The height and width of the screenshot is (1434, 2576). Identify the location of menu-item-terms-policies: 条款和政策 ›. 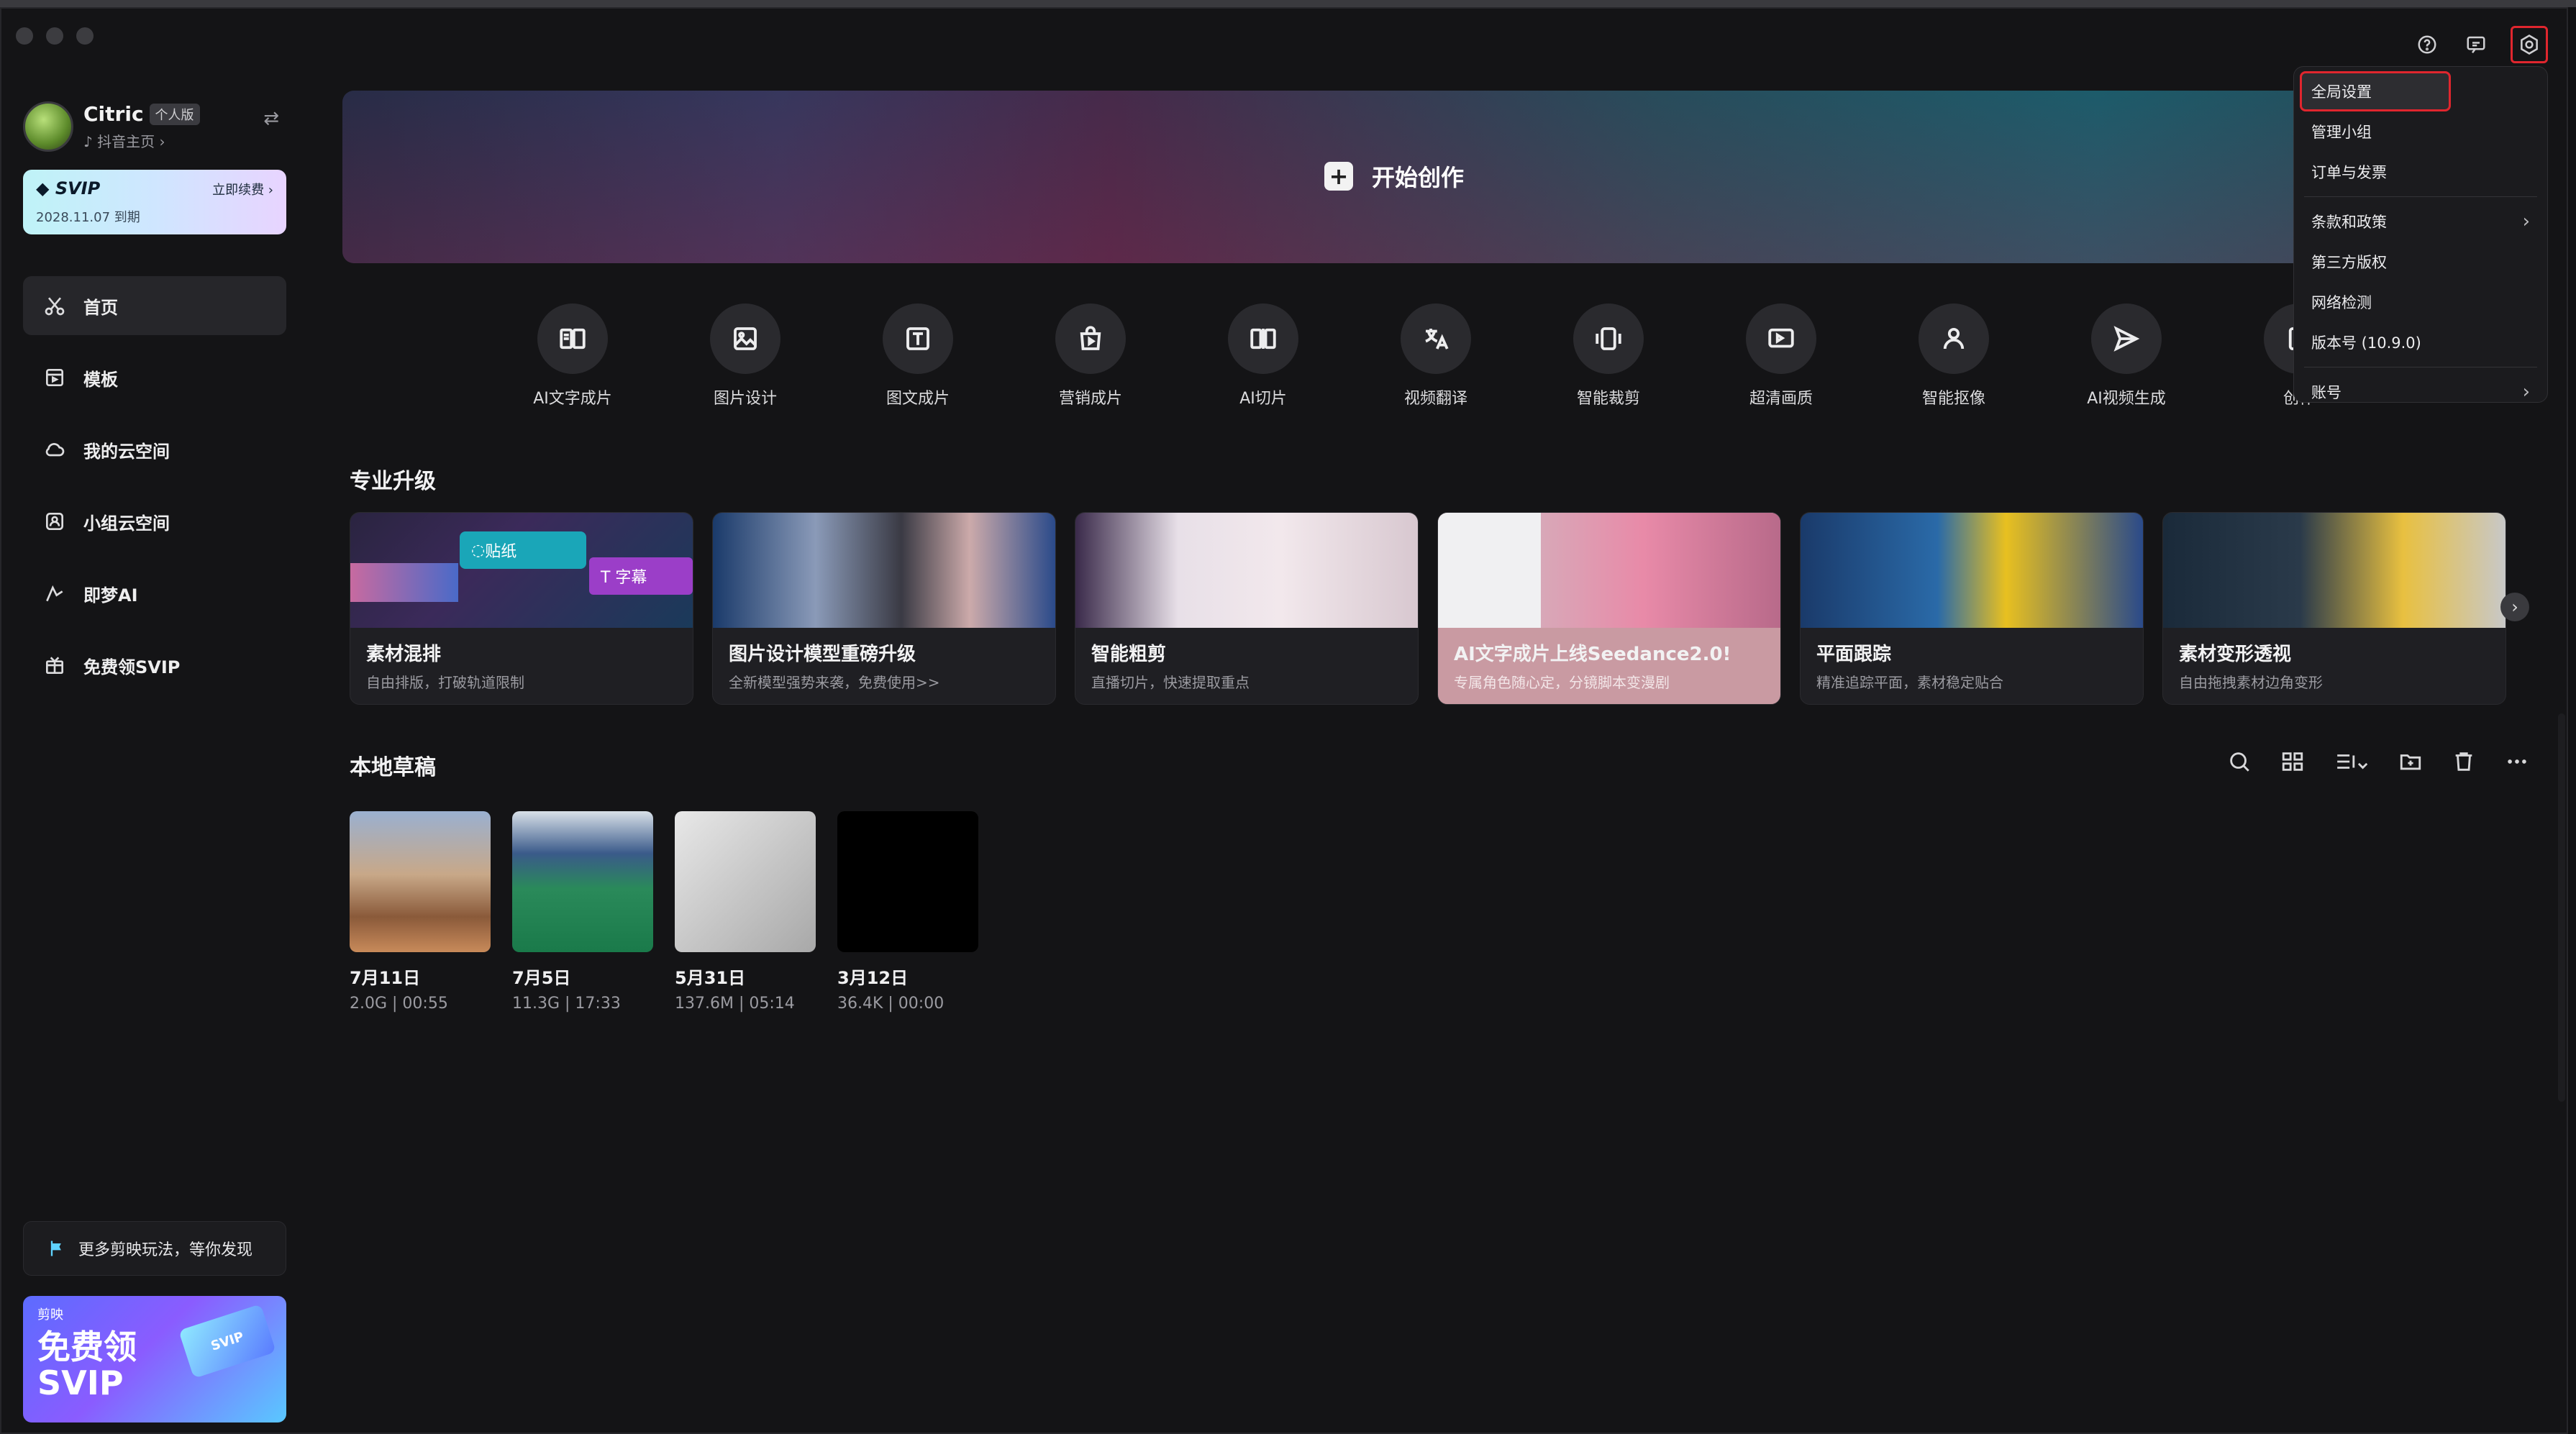
(2420, 221).